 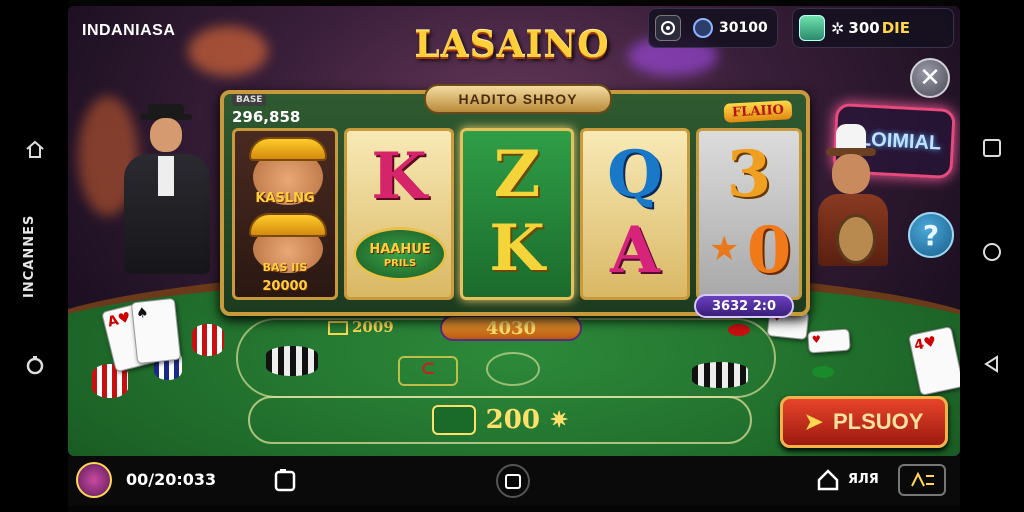 I want to click on hud-gems: ✲ 300 DIE, so click(x=873, y=28).